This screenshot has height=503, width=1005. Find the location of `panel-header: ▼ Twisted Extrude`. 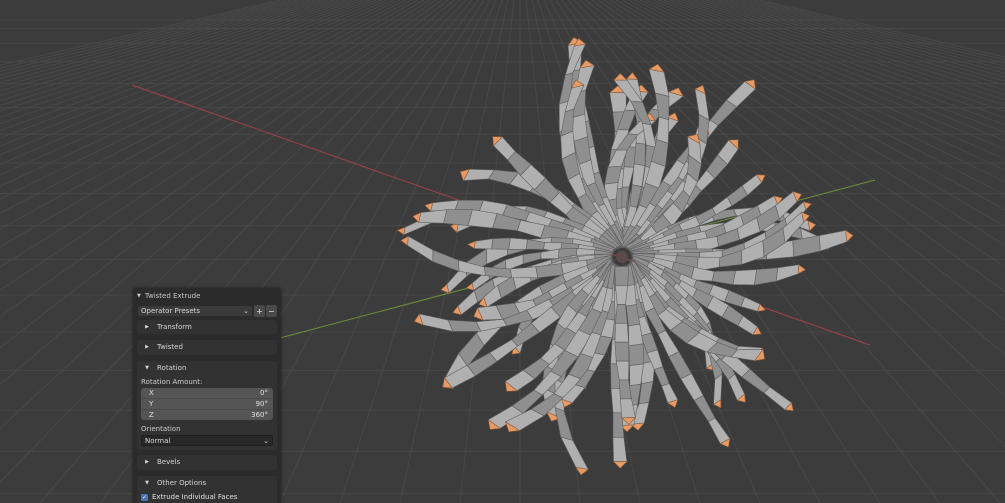

panel-header: ▼ Twisted Extrude is located at coordinates (207, 295).